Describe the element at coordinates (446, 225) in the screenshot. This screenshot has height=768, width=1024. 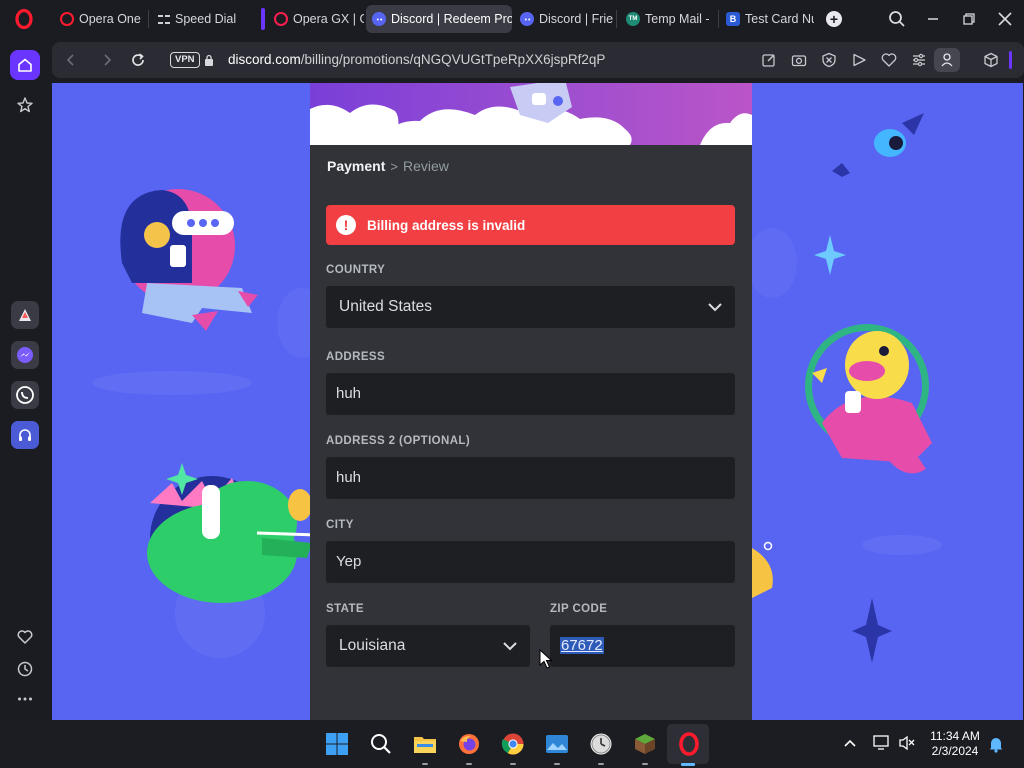
I see `error-message: Billing address is invalid` at that location.